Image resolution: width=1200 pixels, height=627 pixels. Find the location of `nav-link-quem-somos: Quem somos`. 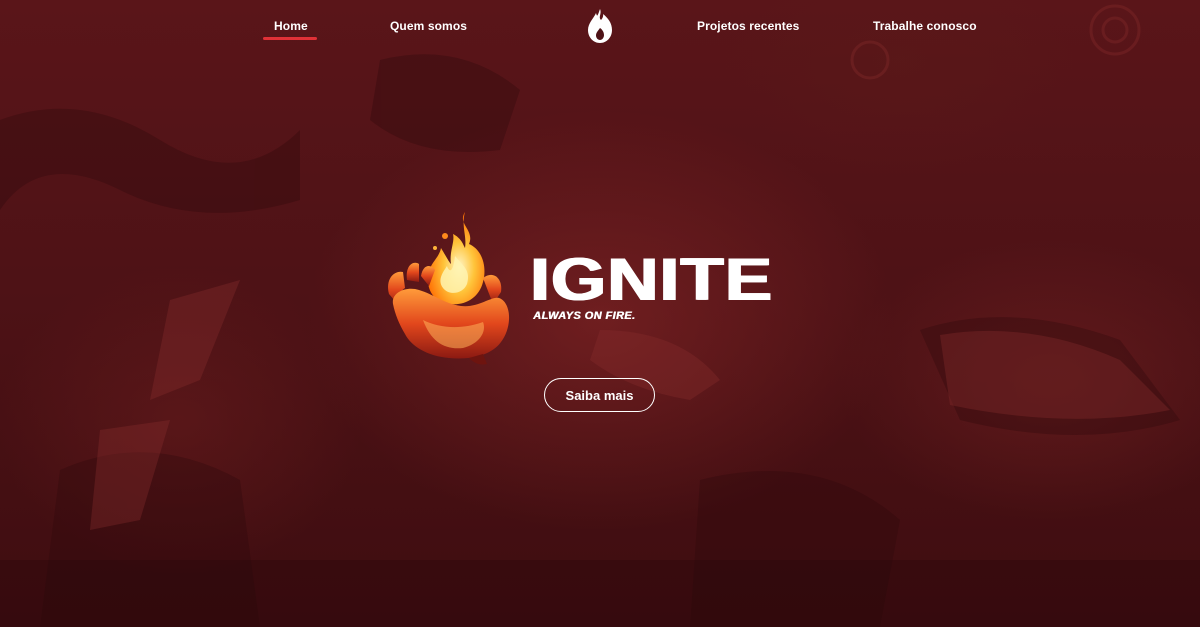

nav-link-quem-somos: Quem somos is located at coordinates (428, 26).